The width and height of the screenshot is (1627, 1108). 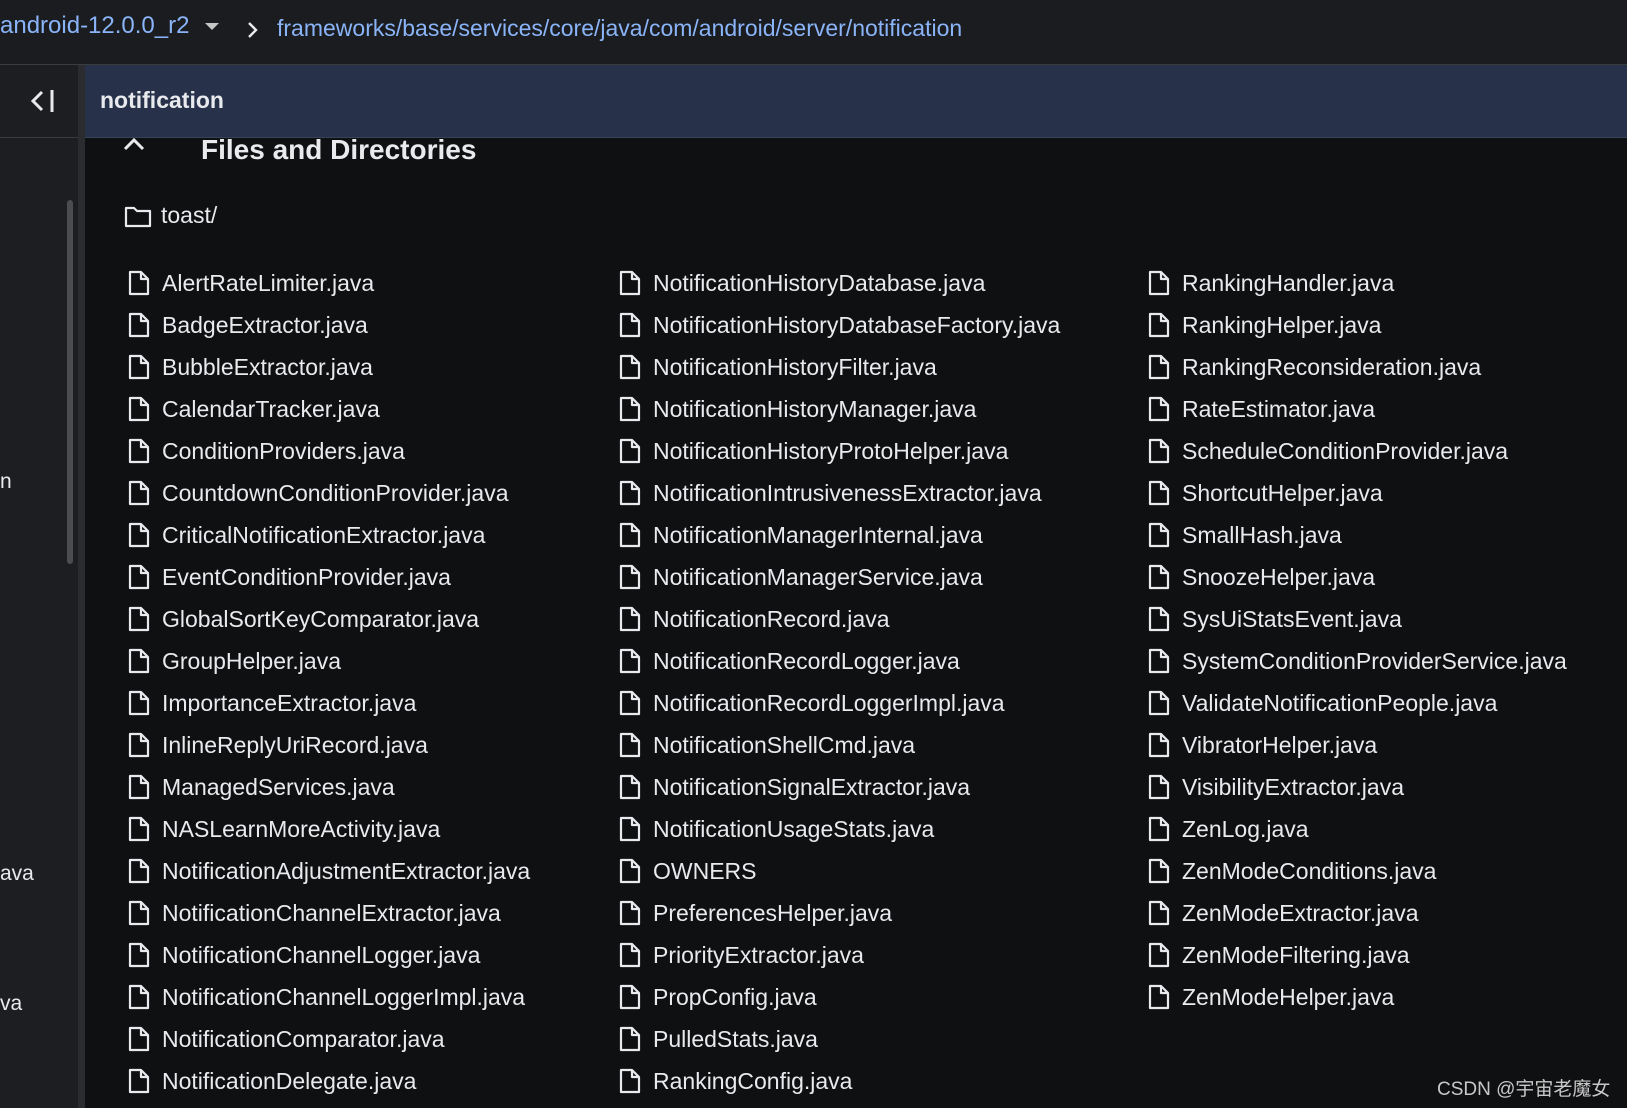 What do you see at coordinates (295, 745) in the screenshot?
I see `file-name: InlineReplyUriRecord.java` at bounding box center [295, 745].